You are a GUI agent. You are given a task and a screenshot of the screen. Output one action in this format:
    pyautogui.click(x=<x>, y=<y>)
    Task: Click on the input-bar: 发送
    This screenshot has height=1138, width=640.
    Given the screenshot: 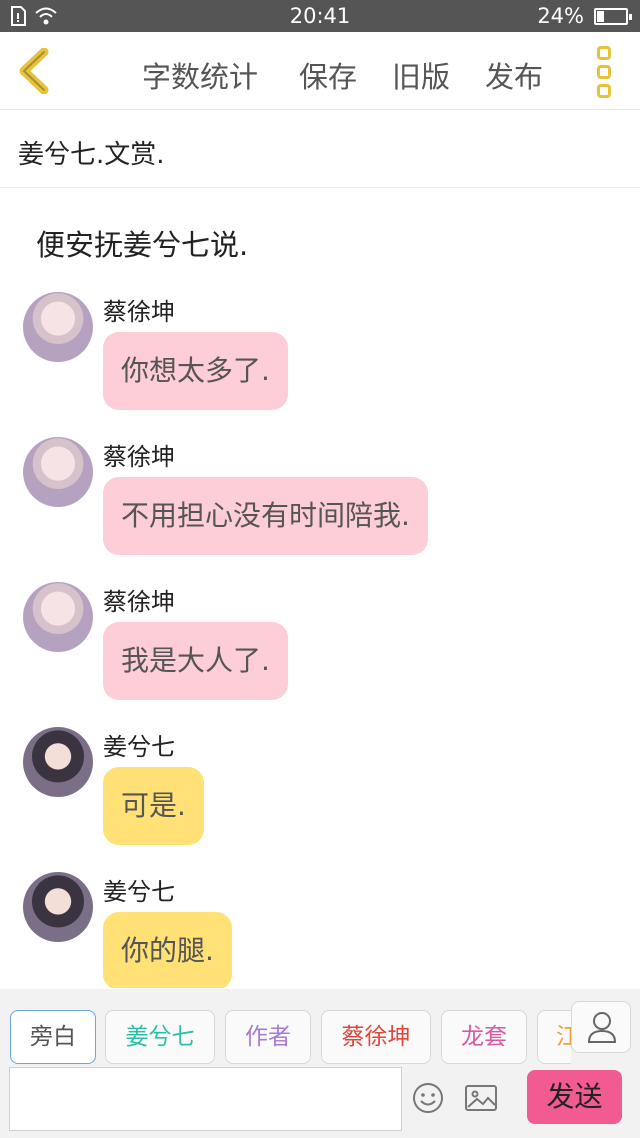 What is the action you would take?
    pyautogui.click(x=320, y=1101)
    